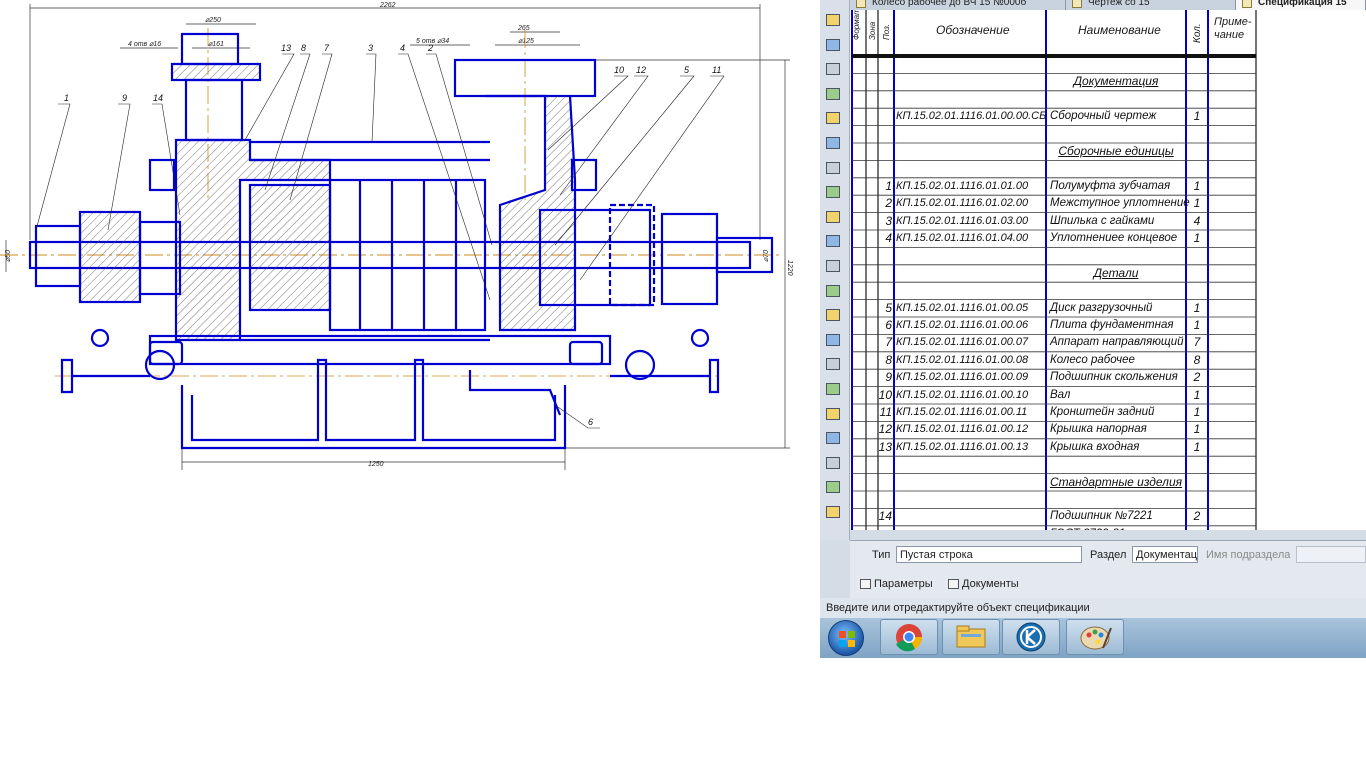 The width and height of the screenshot is (1366, 768). I want to click on row-name: Шпилька с гайками, so click(1102, 221).